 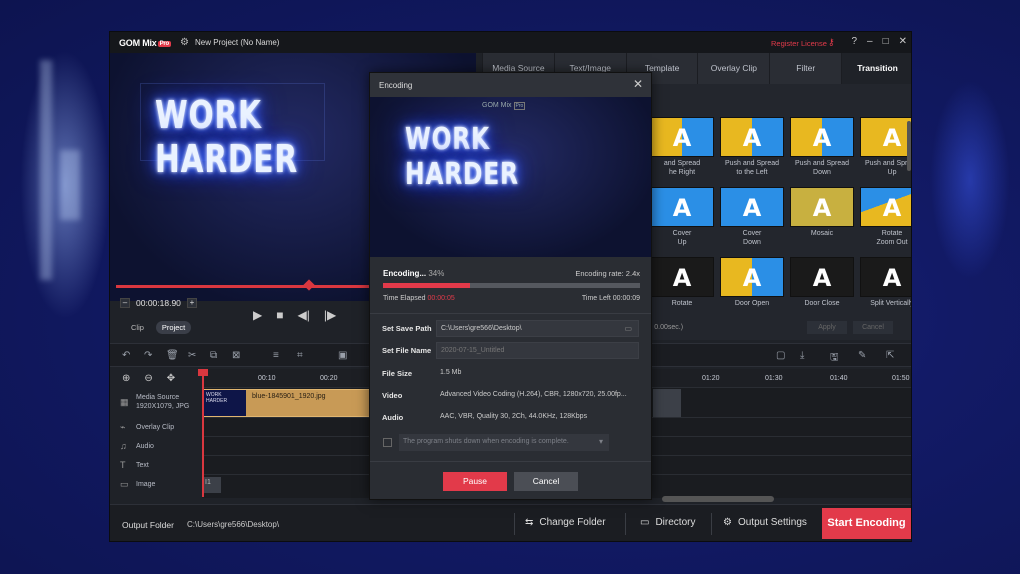 I want to click on shutdown-checkbox, so click(x=387, y=442).